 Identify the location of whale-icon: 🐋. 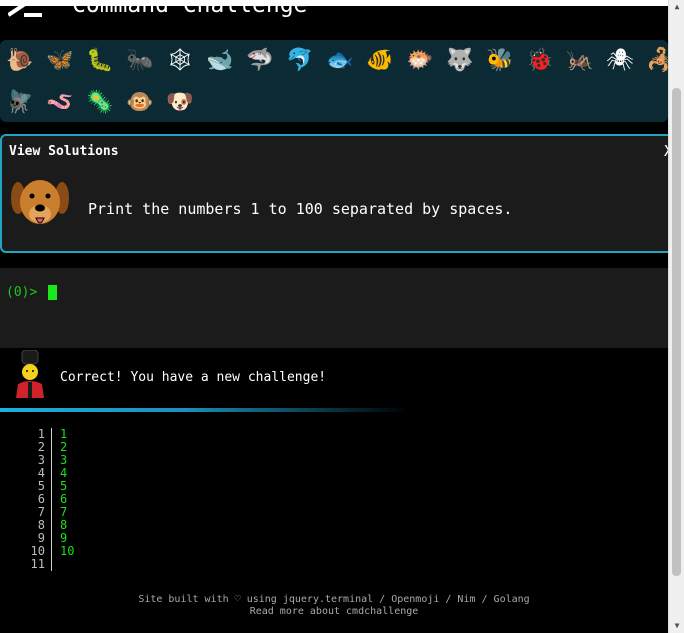
(220, 61).